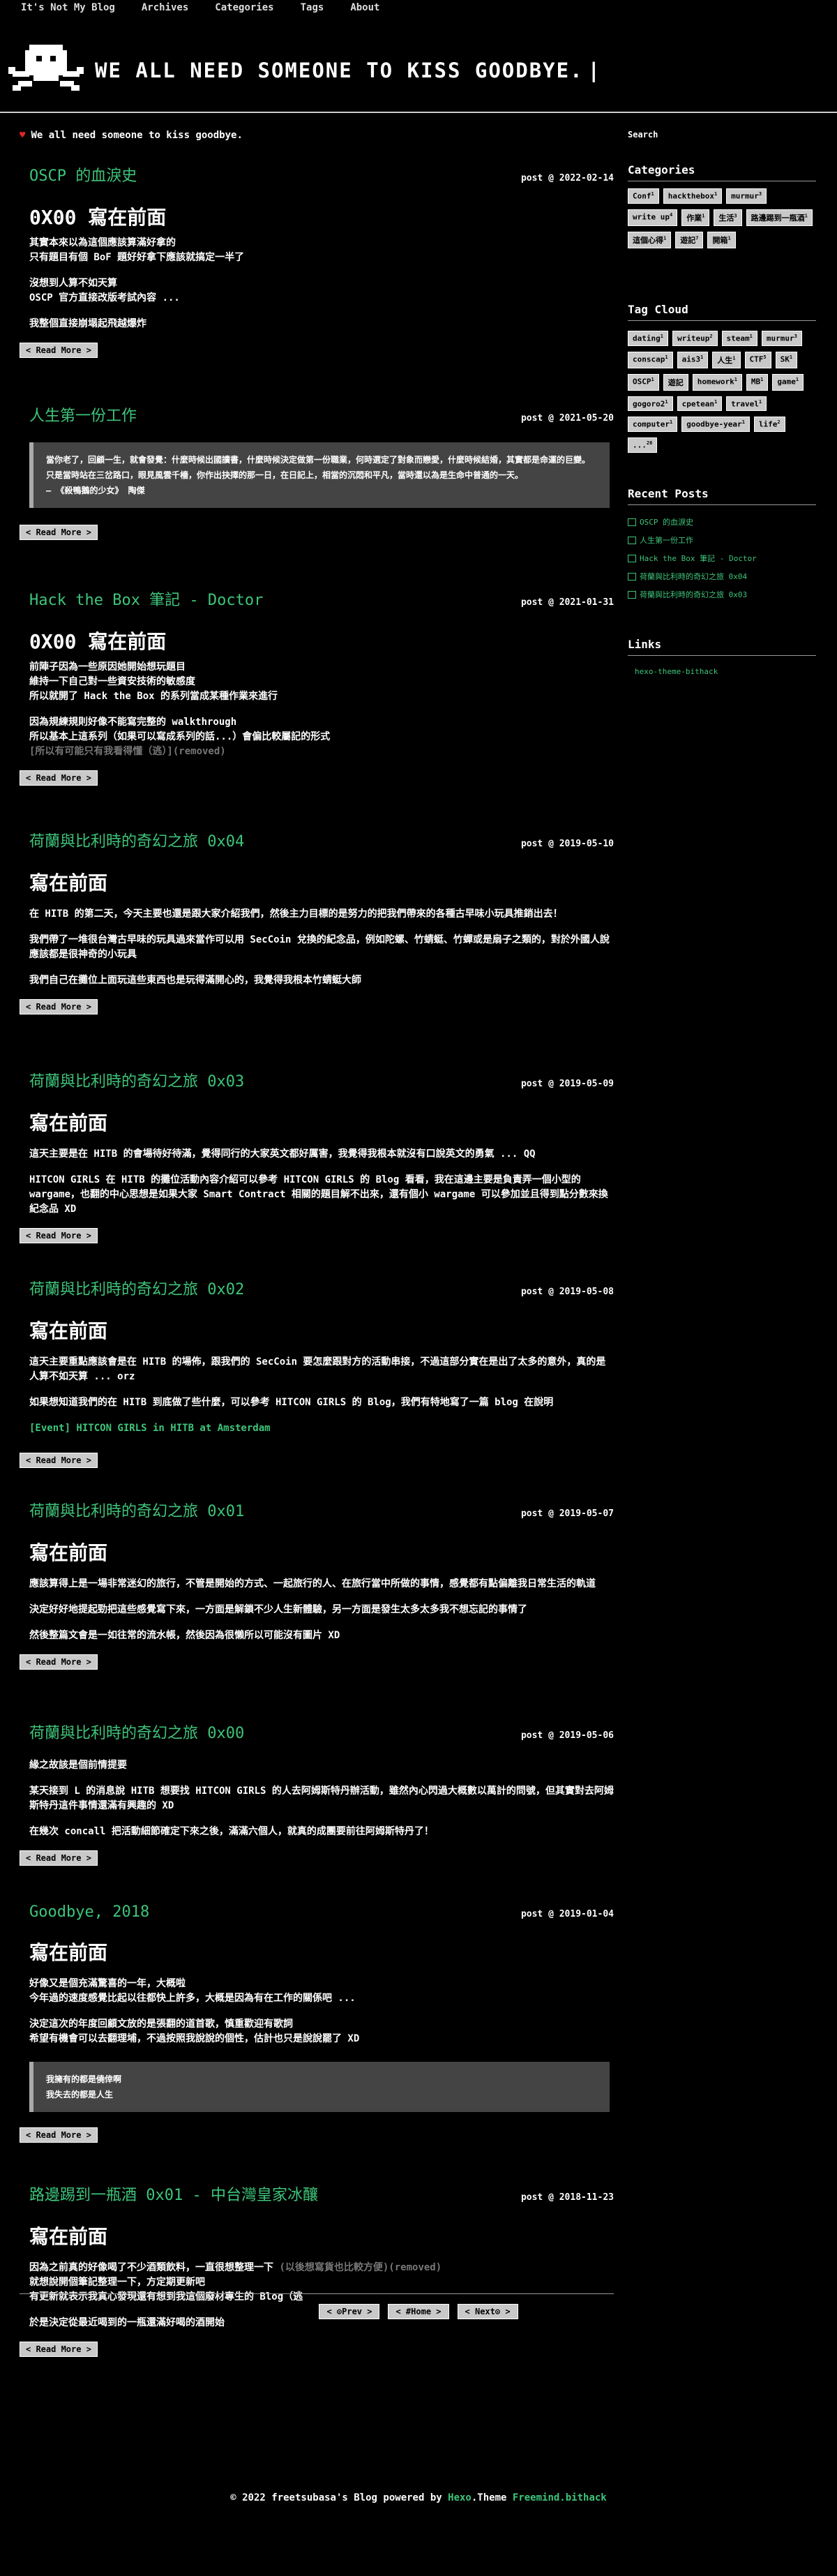 This screenshot has height=2576, width=837. Describe the element at coordinates (136, 1080) in the screenshot. I see `post-title-link: 荷蘭與比利時的奇幻之旅 0x03` at that location.